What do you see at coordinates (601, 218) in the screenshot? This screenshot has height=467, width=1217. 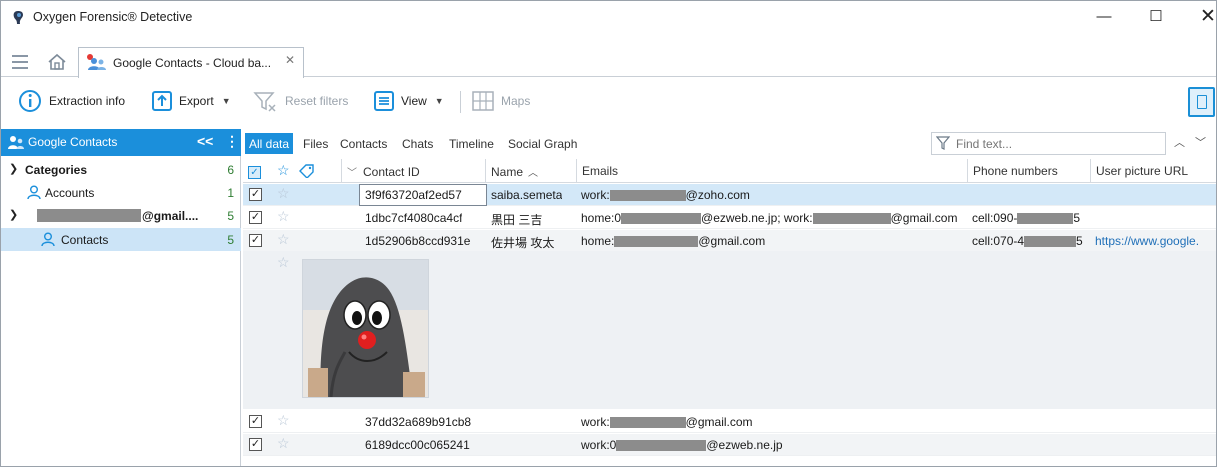 I see `email-prefix: home:0` at bounding box center [601, 218].